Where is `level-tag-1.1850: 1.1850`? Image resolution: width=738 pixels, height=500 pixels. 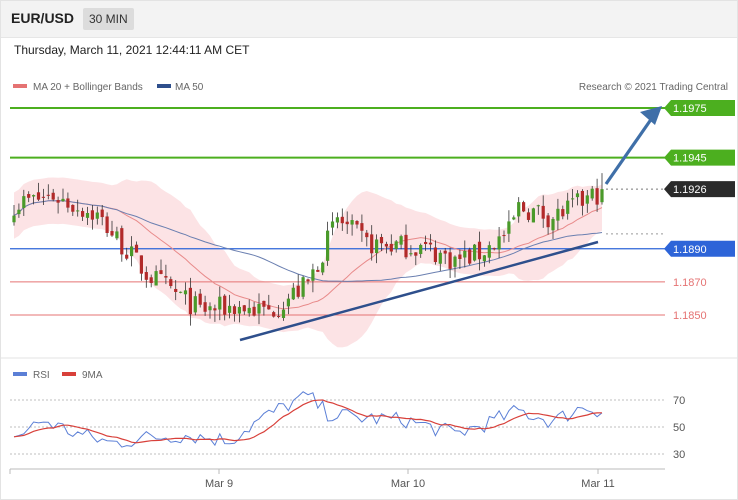
level-tag-1.1850: 1.1850 is located at coordinates (690, 316).